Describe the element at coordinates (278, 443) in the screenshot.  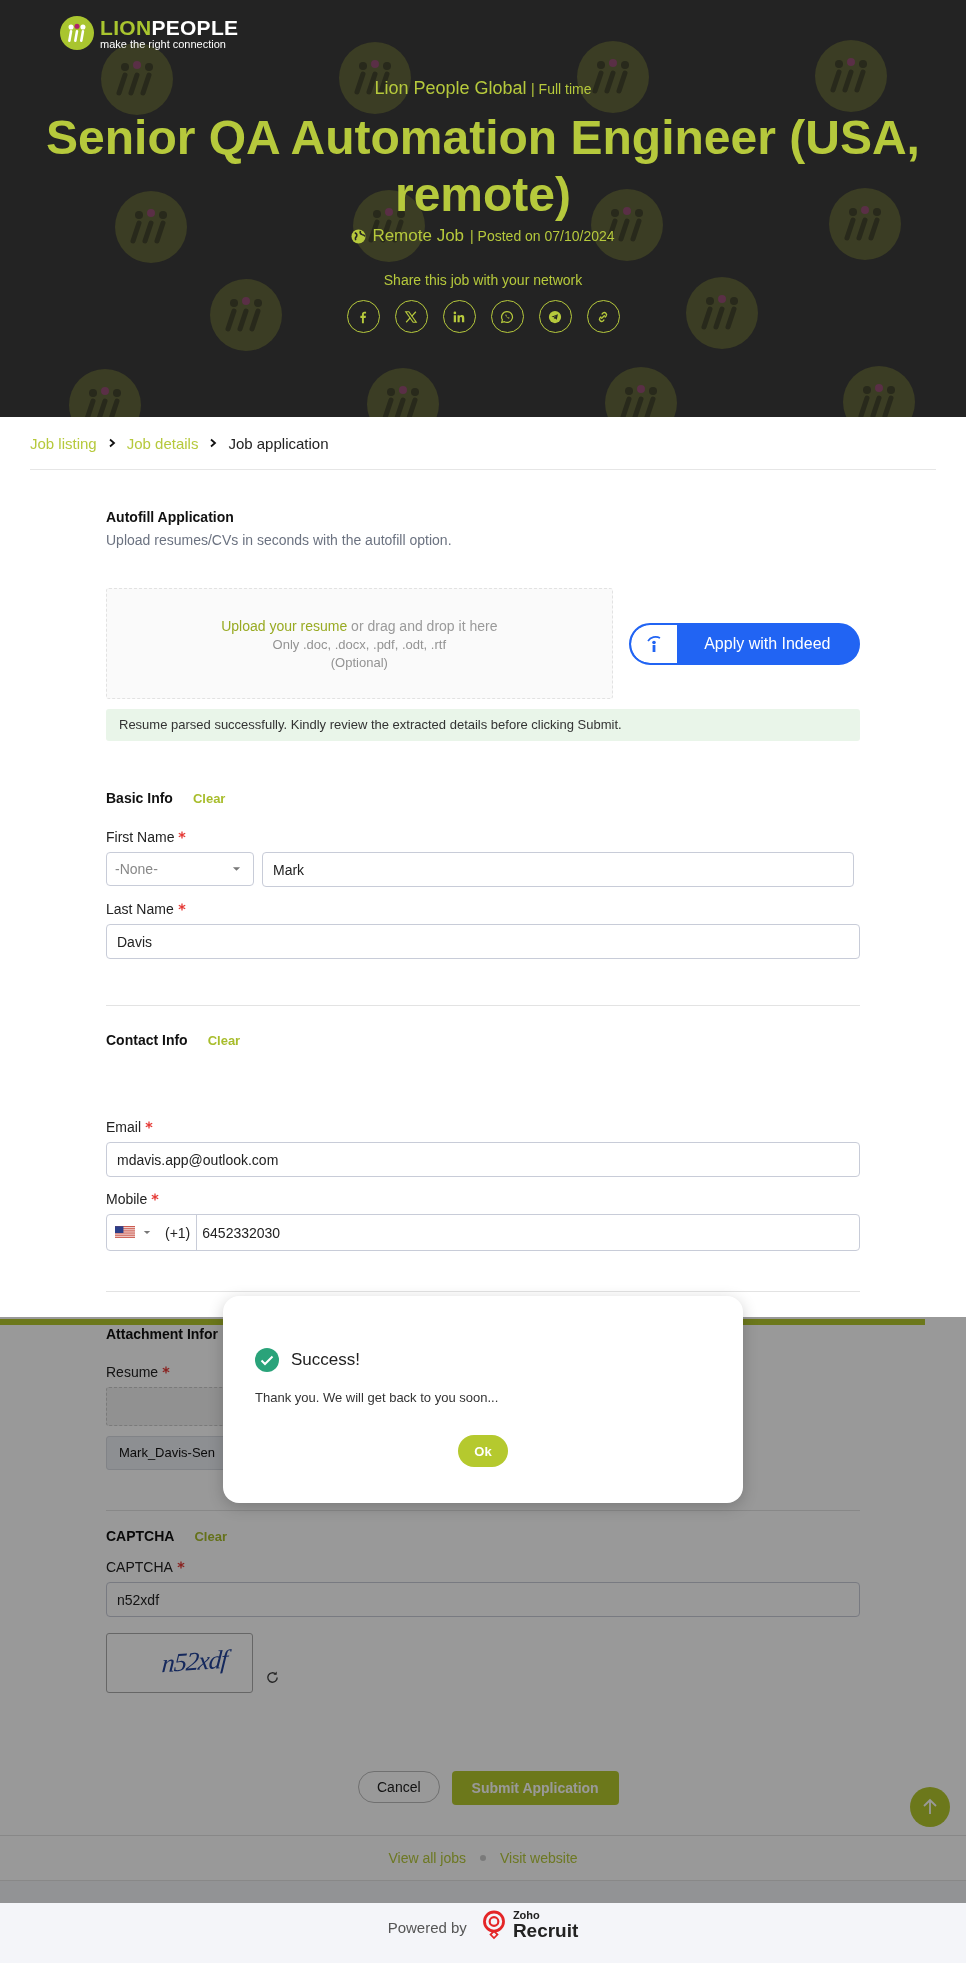
I see `breadcrumb-link: Job application` at that location.